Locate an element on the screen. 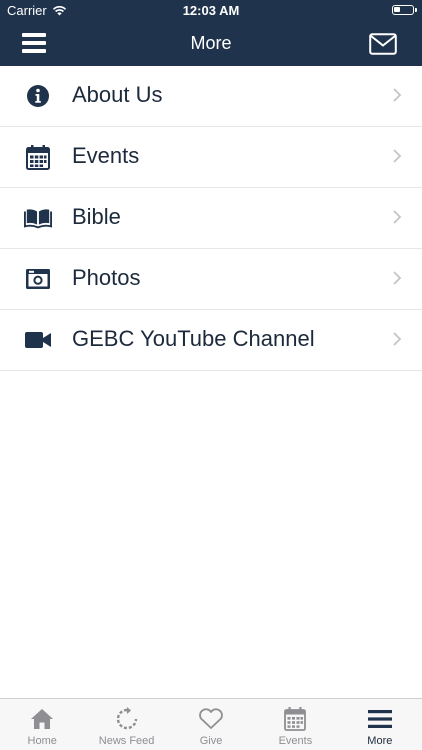 This screenshot has width=422, height=750. refresh-icon is located at coordinates (127, 719).